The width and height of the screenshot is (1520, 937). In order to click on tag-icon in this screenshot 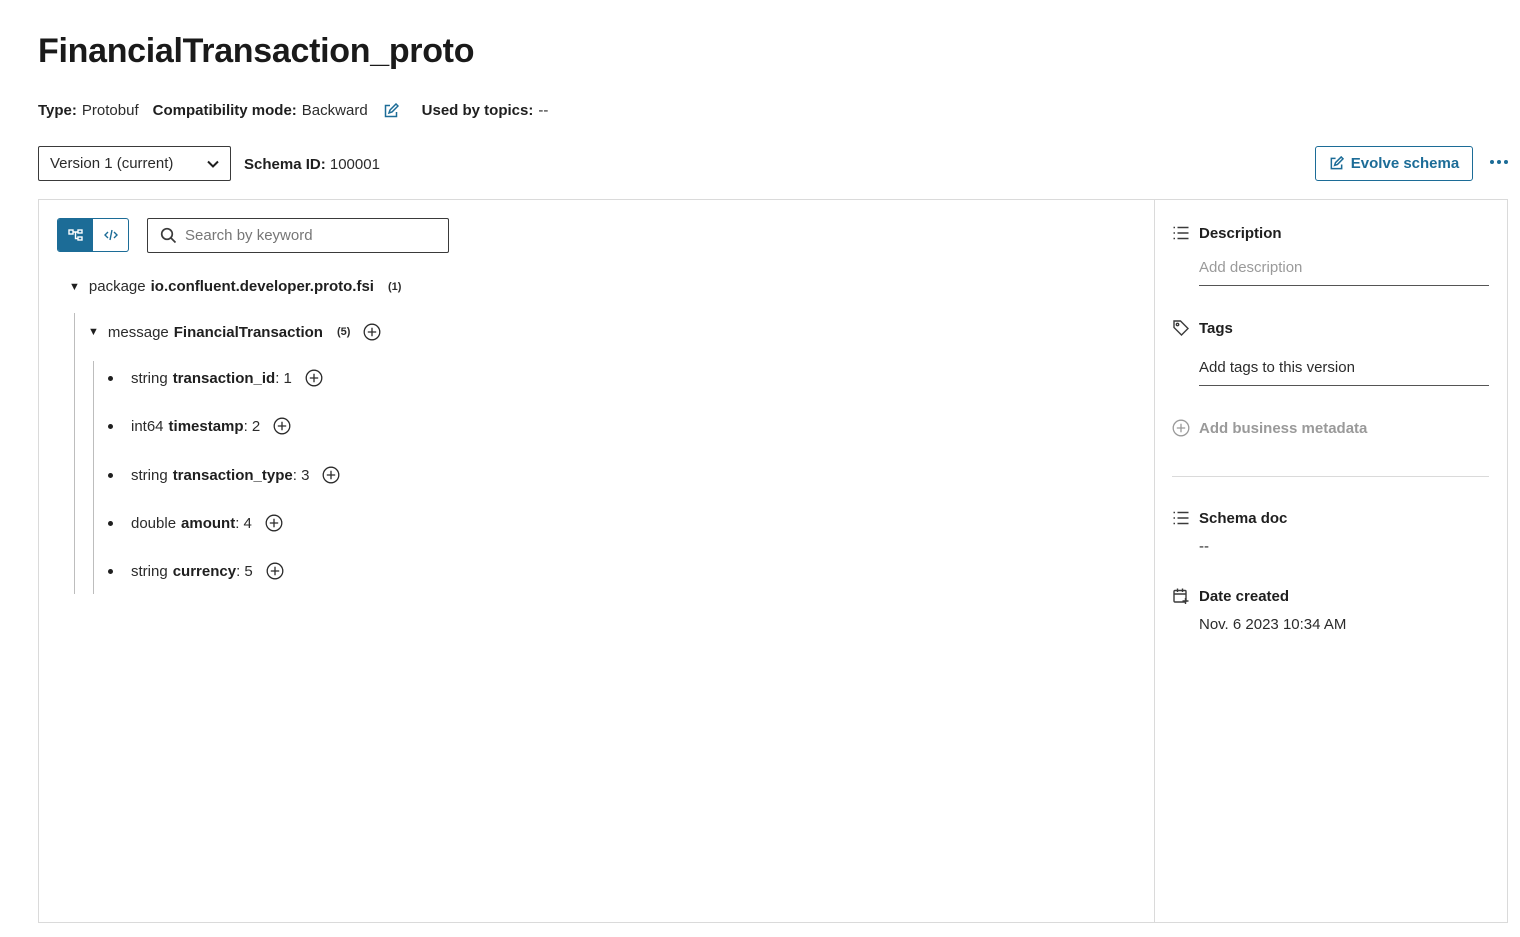, I will do `click(1181, 328)`.